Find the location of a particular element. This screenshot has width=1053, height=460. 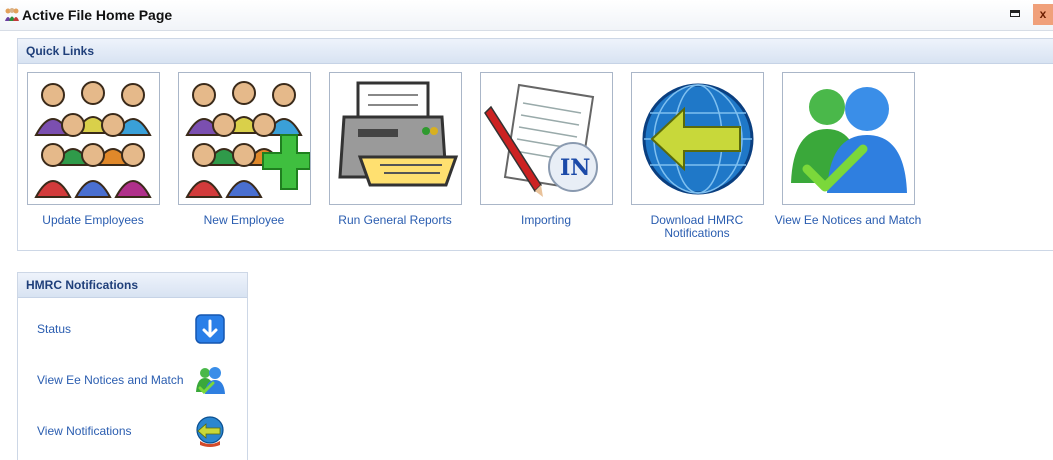

restore-icon is located at coordinates (1015, 13).